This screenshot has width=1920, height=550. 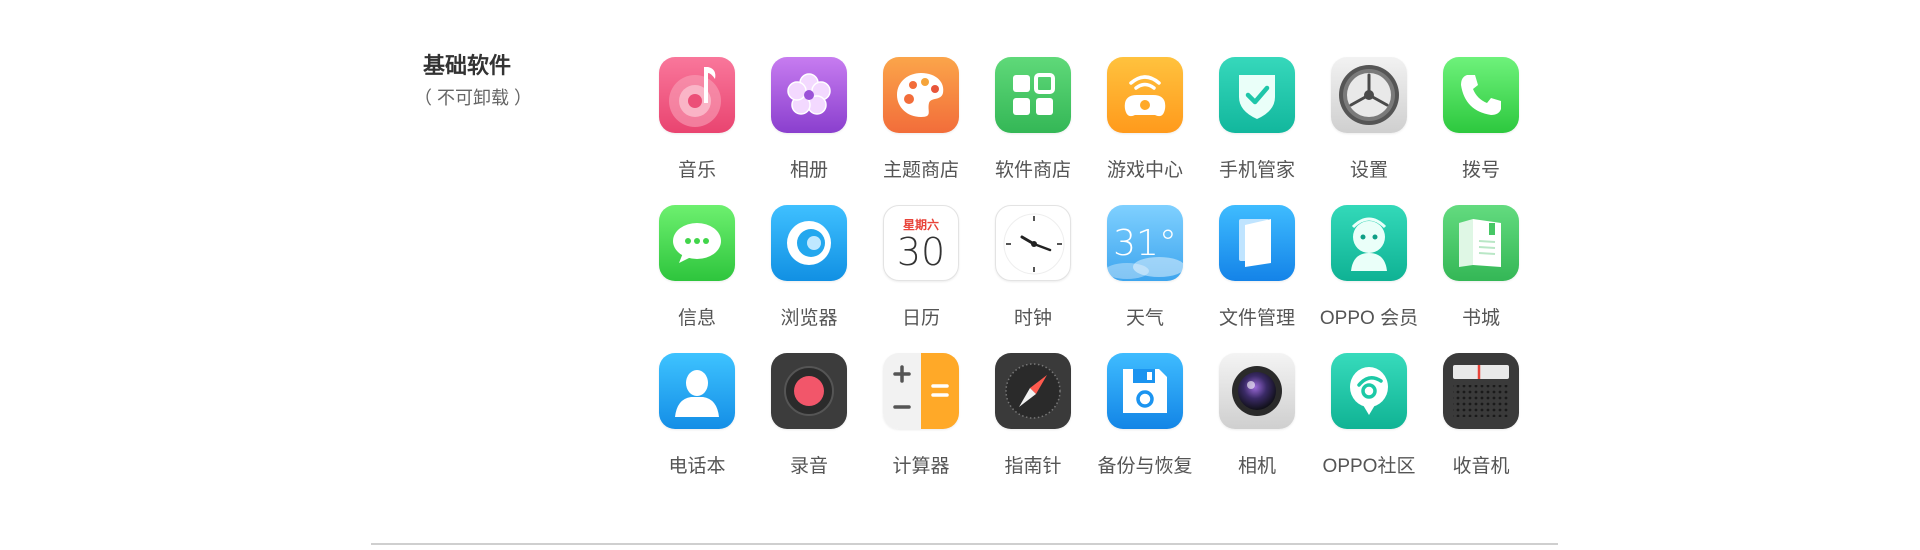 What do you see at coordinates (1033, 243) in the screenshot?
I see `clock-icon` at bounding box center [1033, 243].